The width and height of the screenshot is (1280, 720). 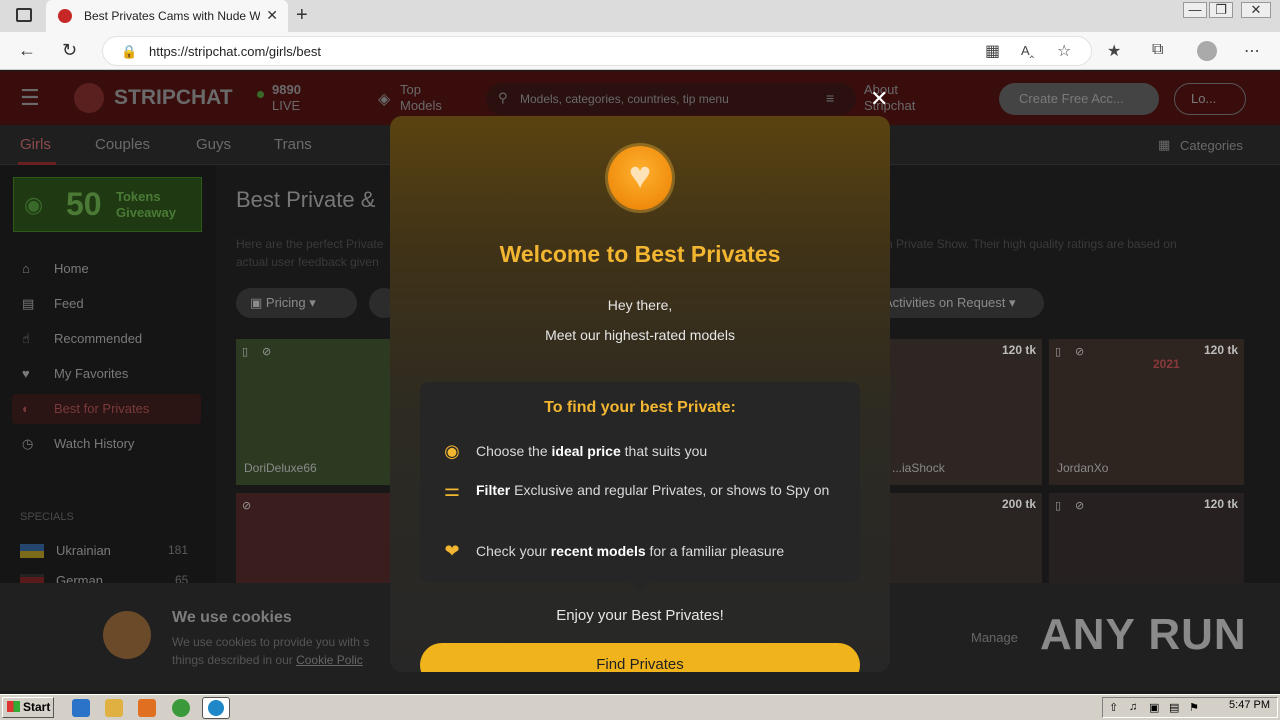 What do you see at coordinates (1064, 51) in the screenshot?
I see `add-favorite-icon: ☆` at bounding box center [1064, 51].